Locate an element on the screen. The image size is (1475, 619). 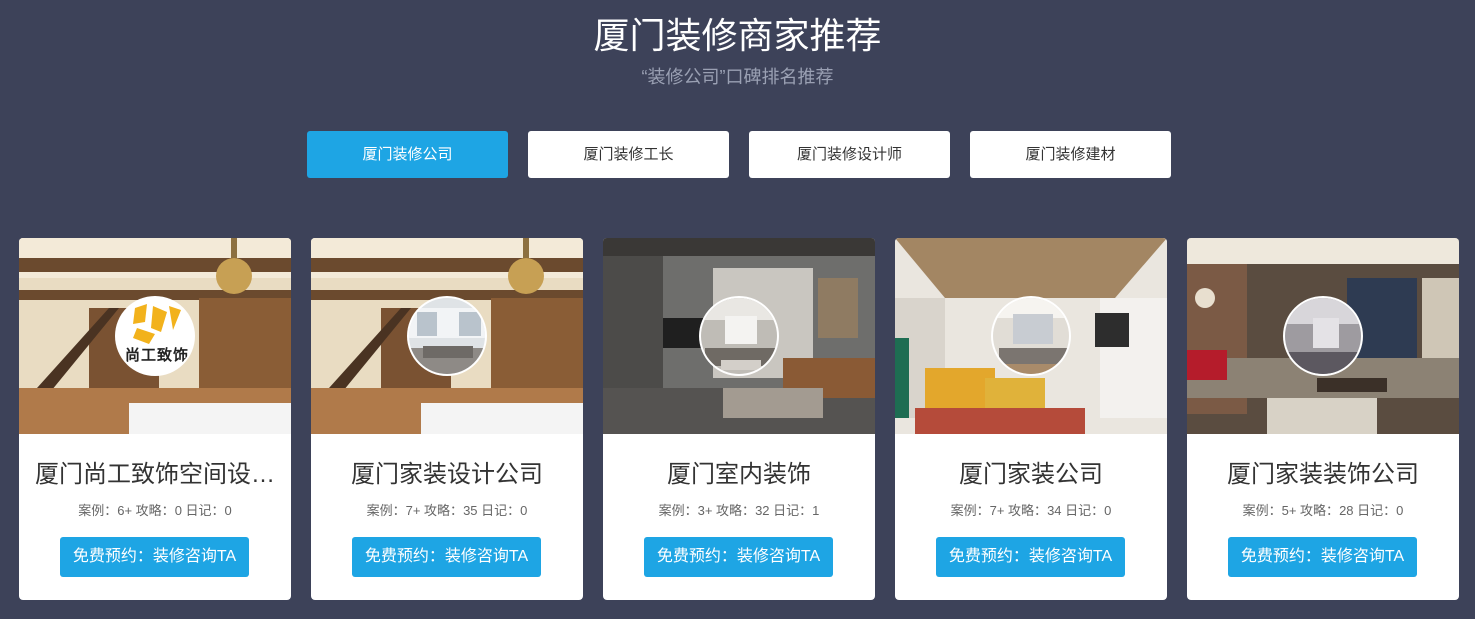
company-name: 厦门室内装饰 is located at coordinates (739, 475).